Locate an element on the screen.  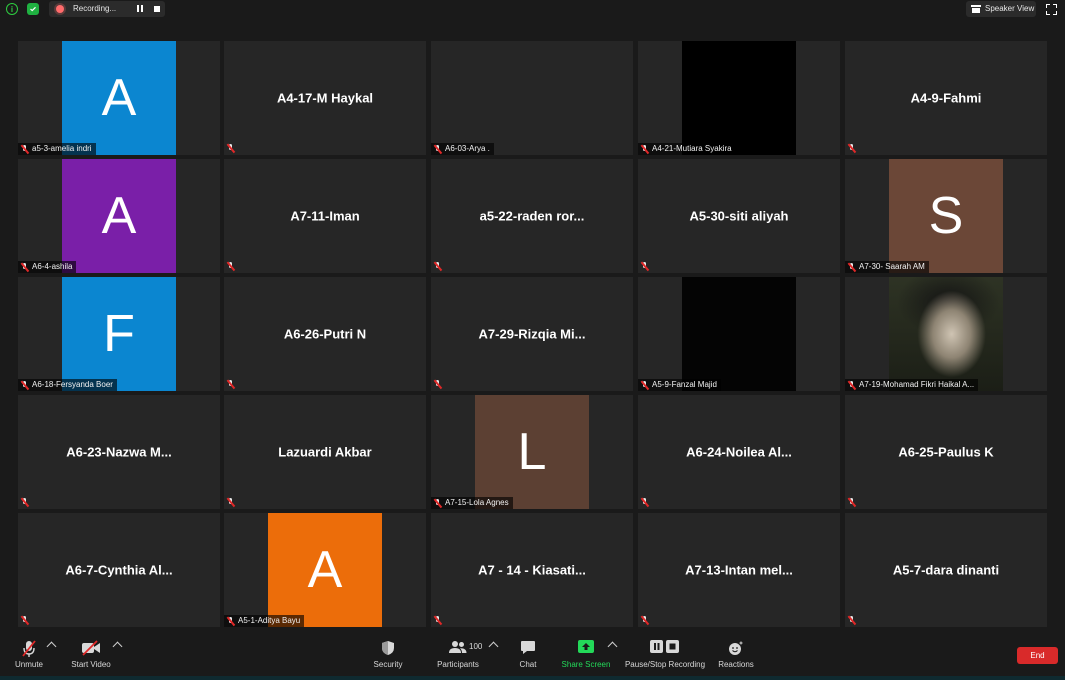
participant-name-label: A4-21-Mutiara Syakira is located at coordinates (692, 148).